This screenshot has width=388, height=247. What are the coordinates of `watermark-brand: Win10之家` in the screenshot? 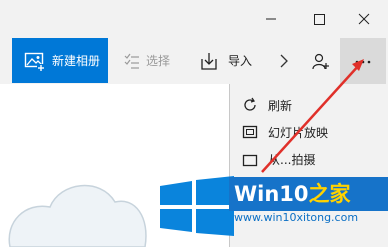 It's located at (292, 193).